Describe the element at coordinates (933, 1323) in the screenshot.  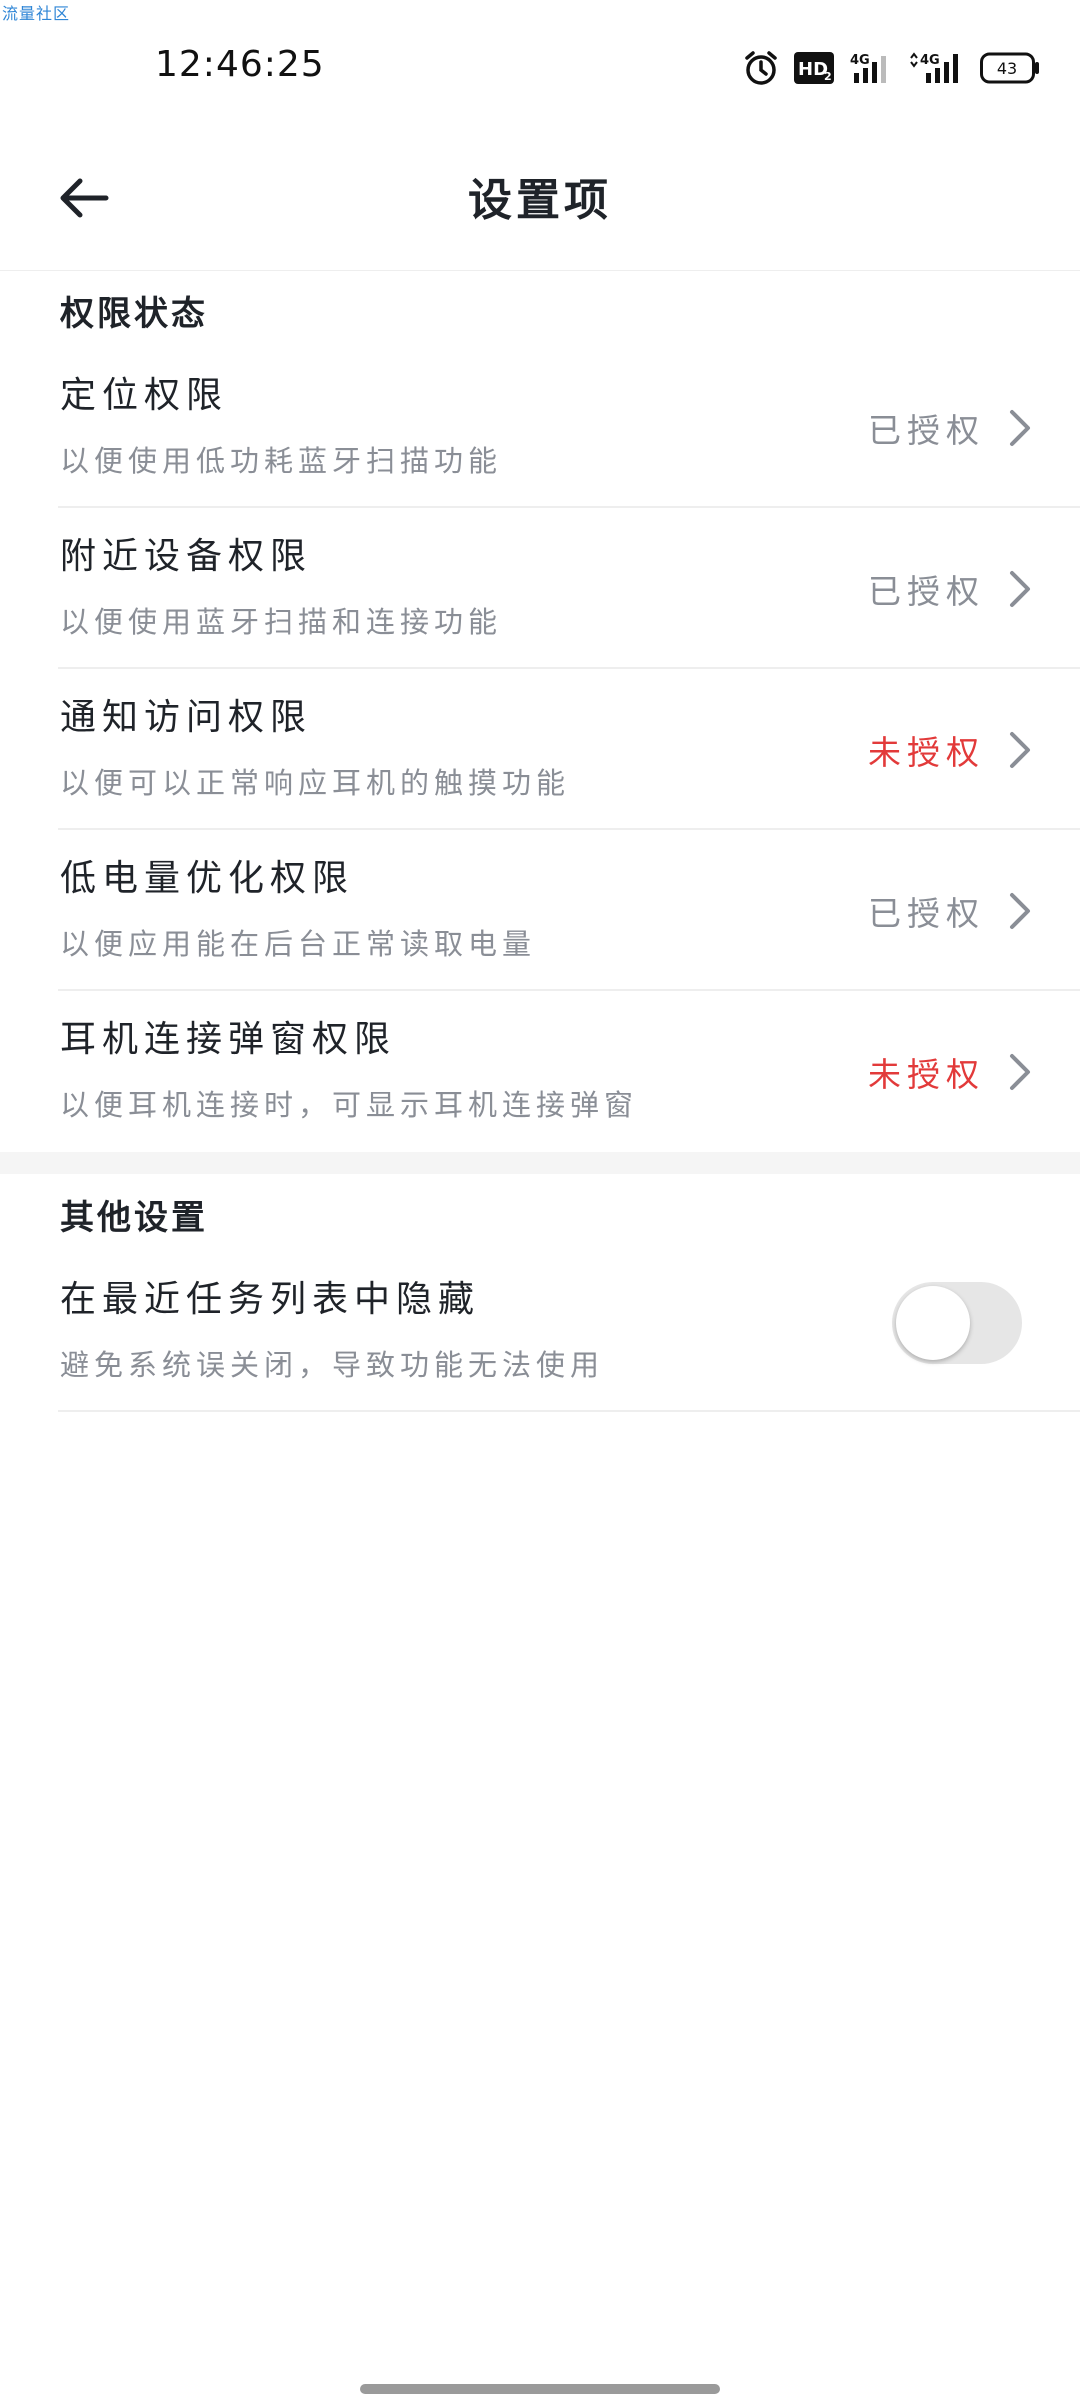
I see `toggle-knob` at that location.